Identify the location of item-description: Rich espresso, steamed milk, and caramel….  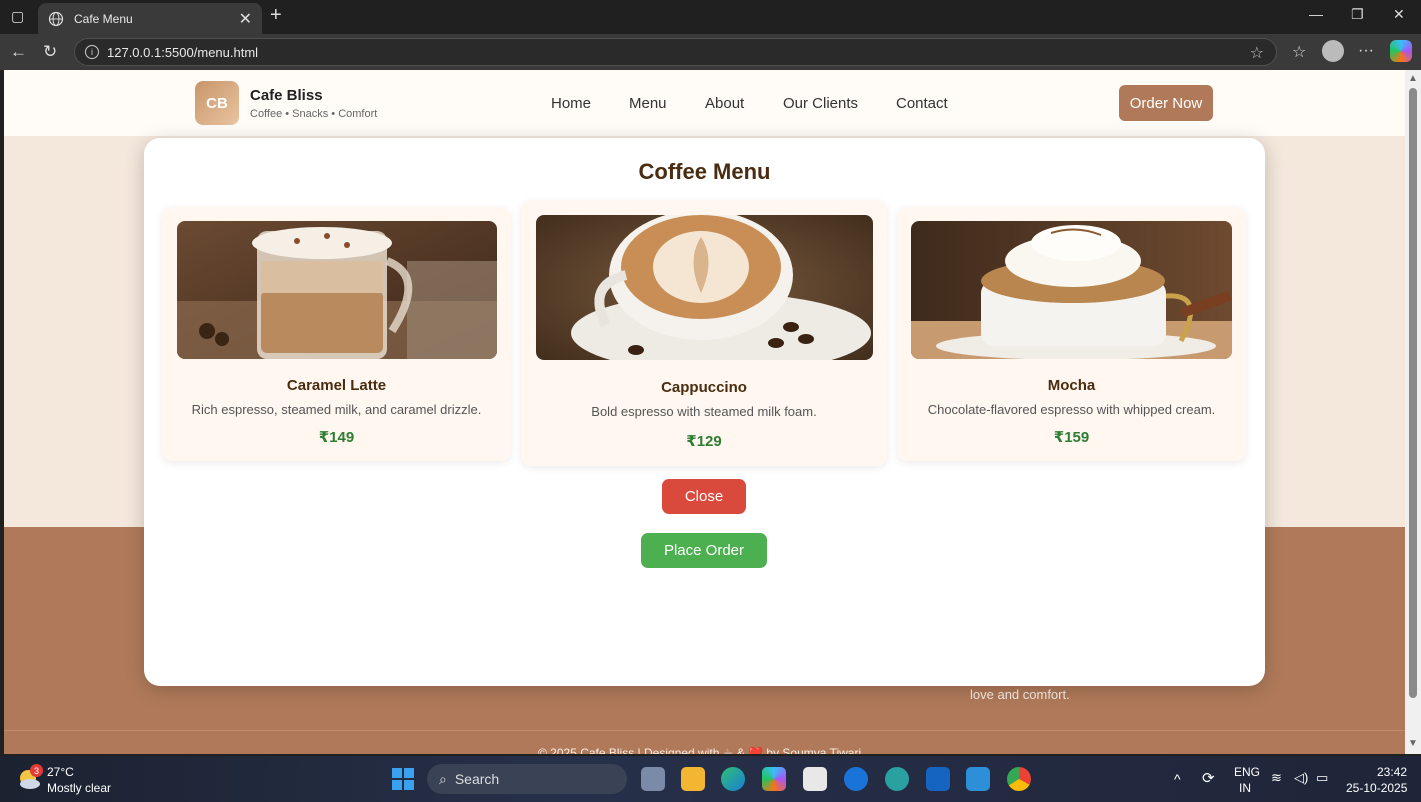
(336, 409).